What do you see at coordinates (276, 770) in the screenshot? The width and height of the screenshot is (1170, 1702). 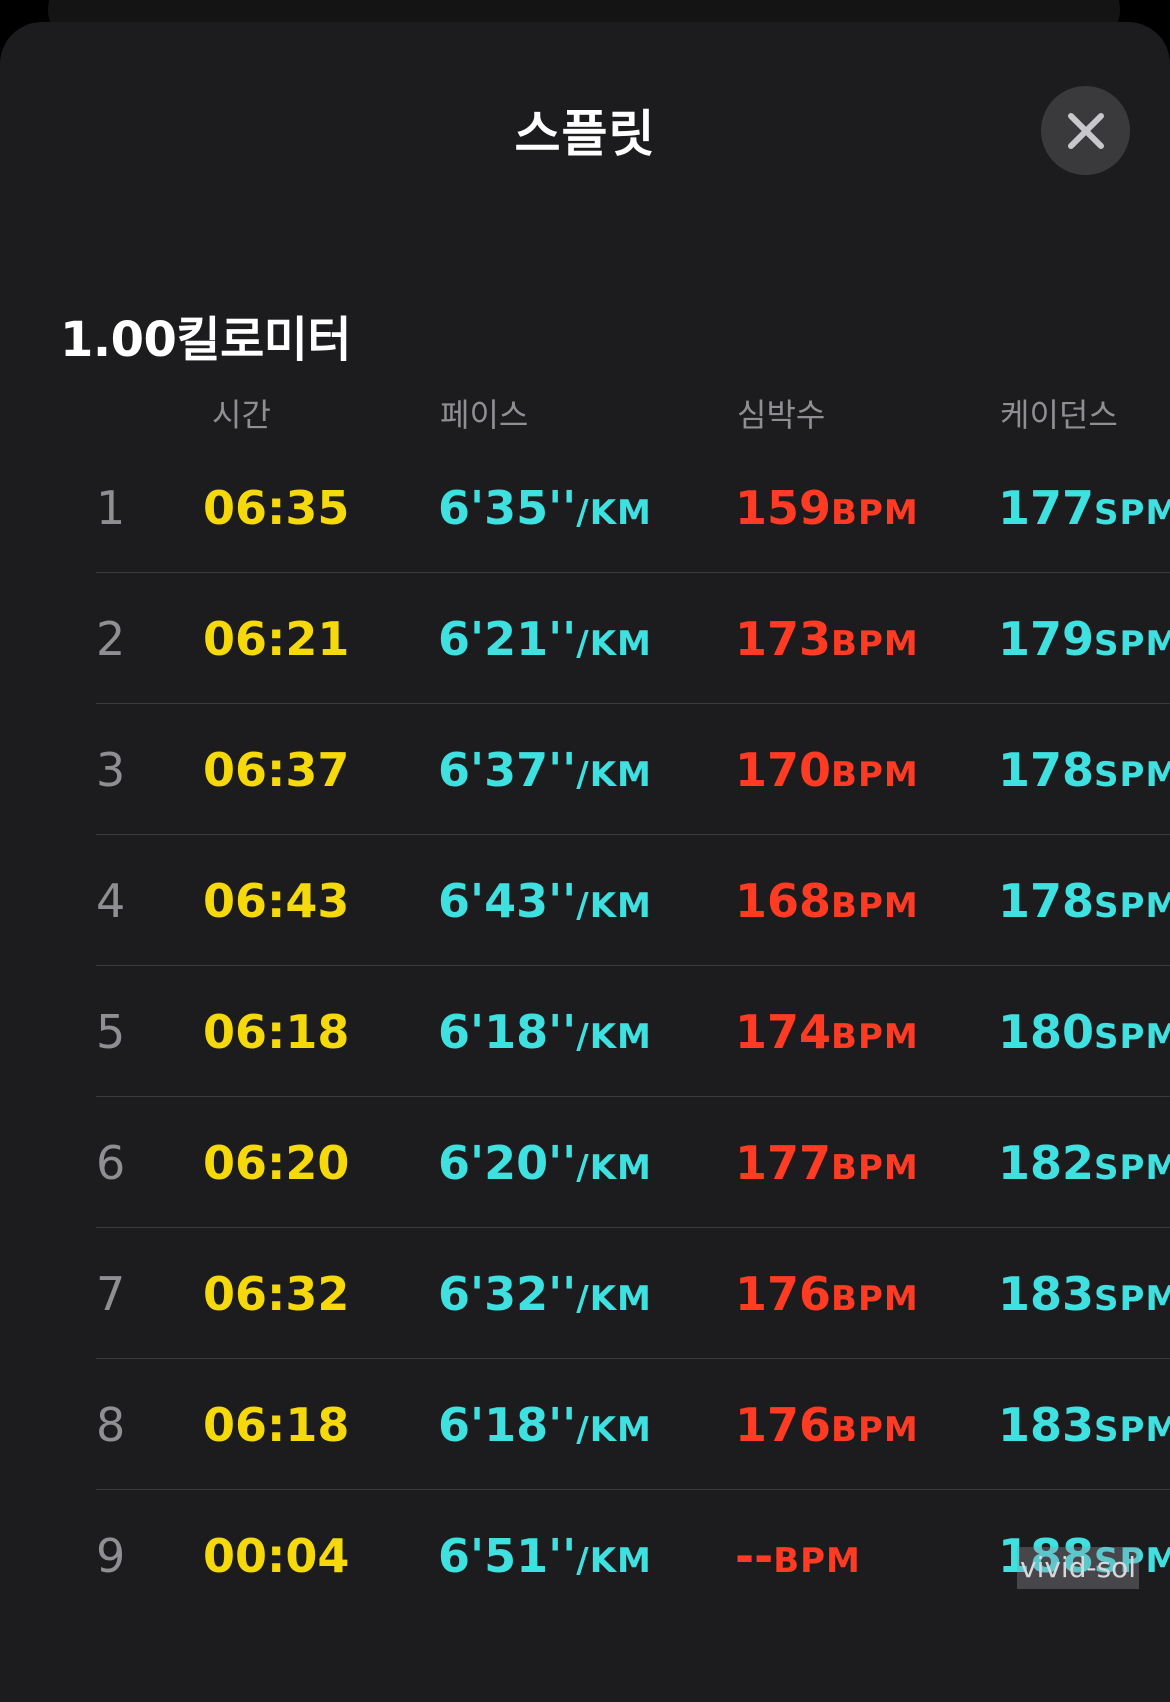 I see `split-time: 06:37` at bounding box center [276, 770].